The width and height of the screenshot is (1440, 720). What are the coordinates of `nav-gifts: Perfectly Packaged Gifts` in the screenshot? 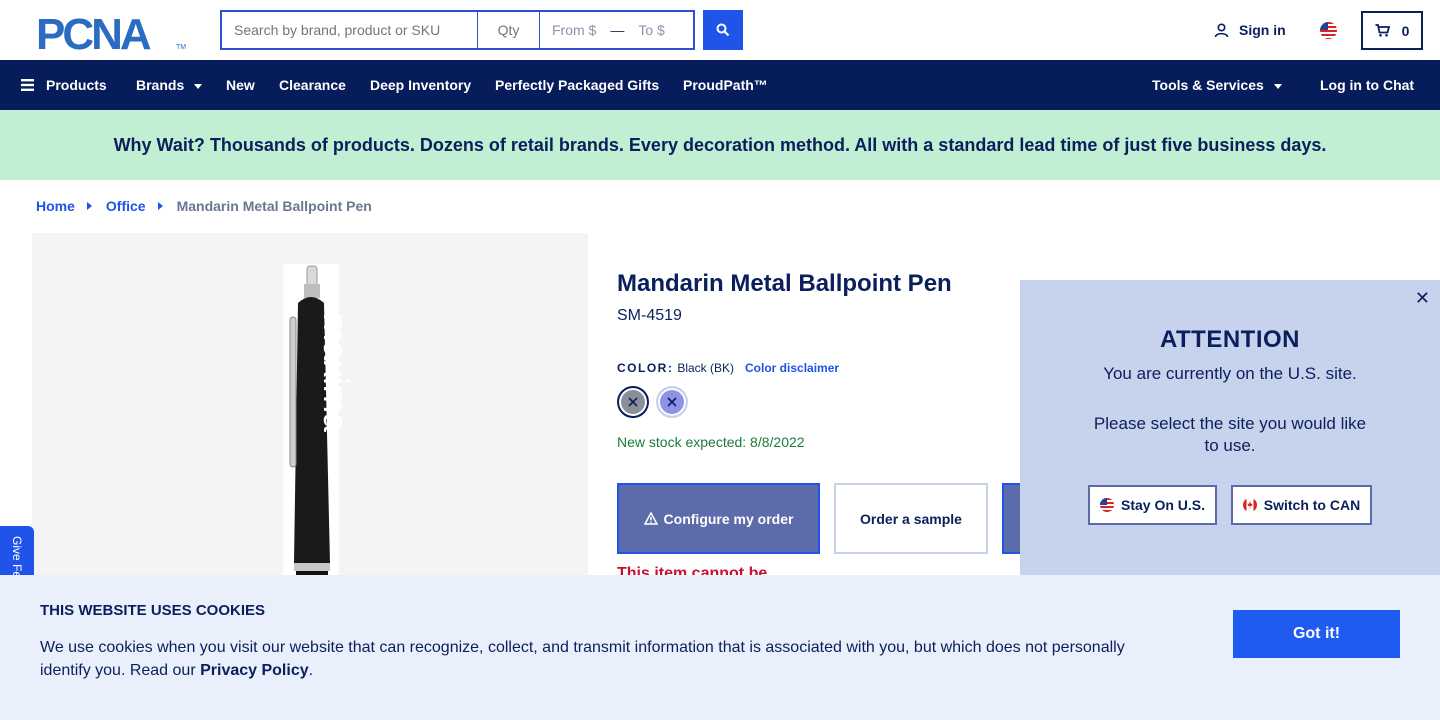 It's located at (577, 85).